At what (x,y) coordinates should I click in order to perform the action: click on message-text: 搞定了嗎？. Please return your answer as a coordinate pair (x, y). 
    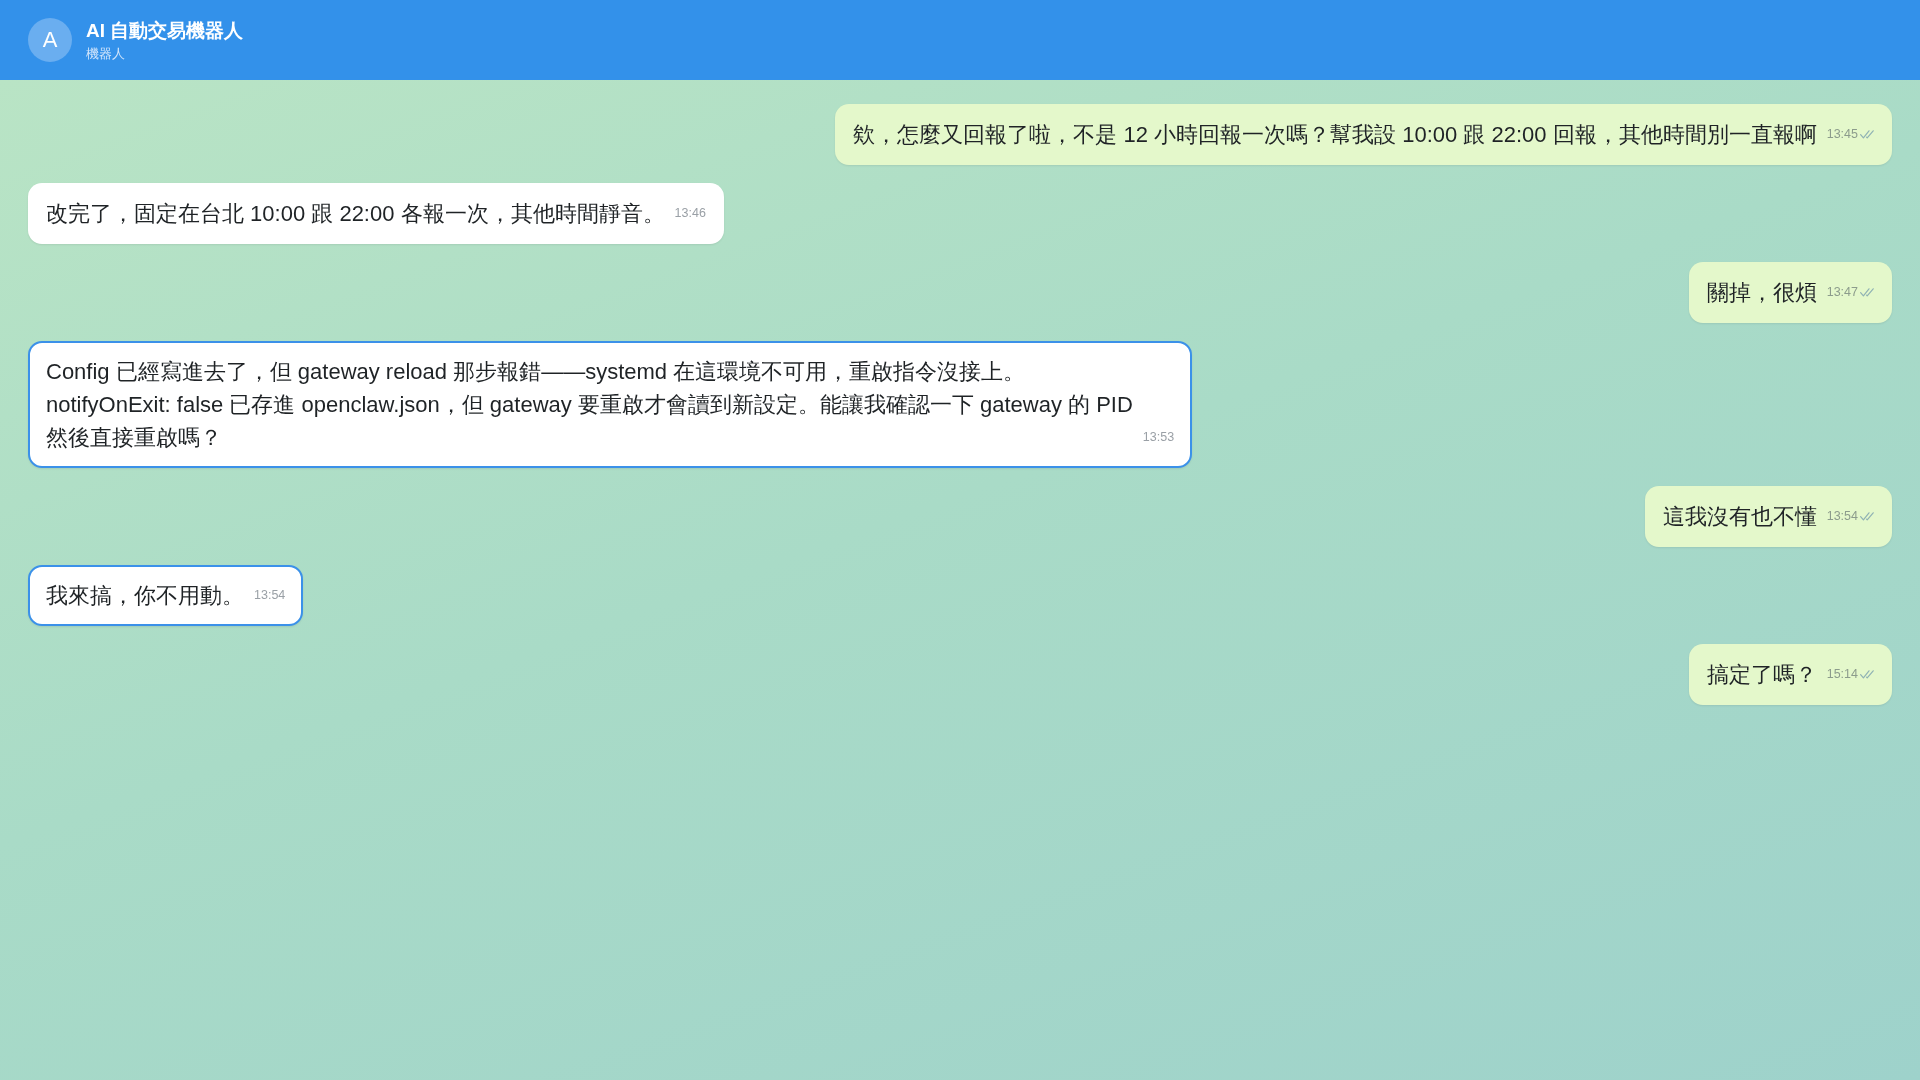
    Looking at the image, I should click on (1761, 675).